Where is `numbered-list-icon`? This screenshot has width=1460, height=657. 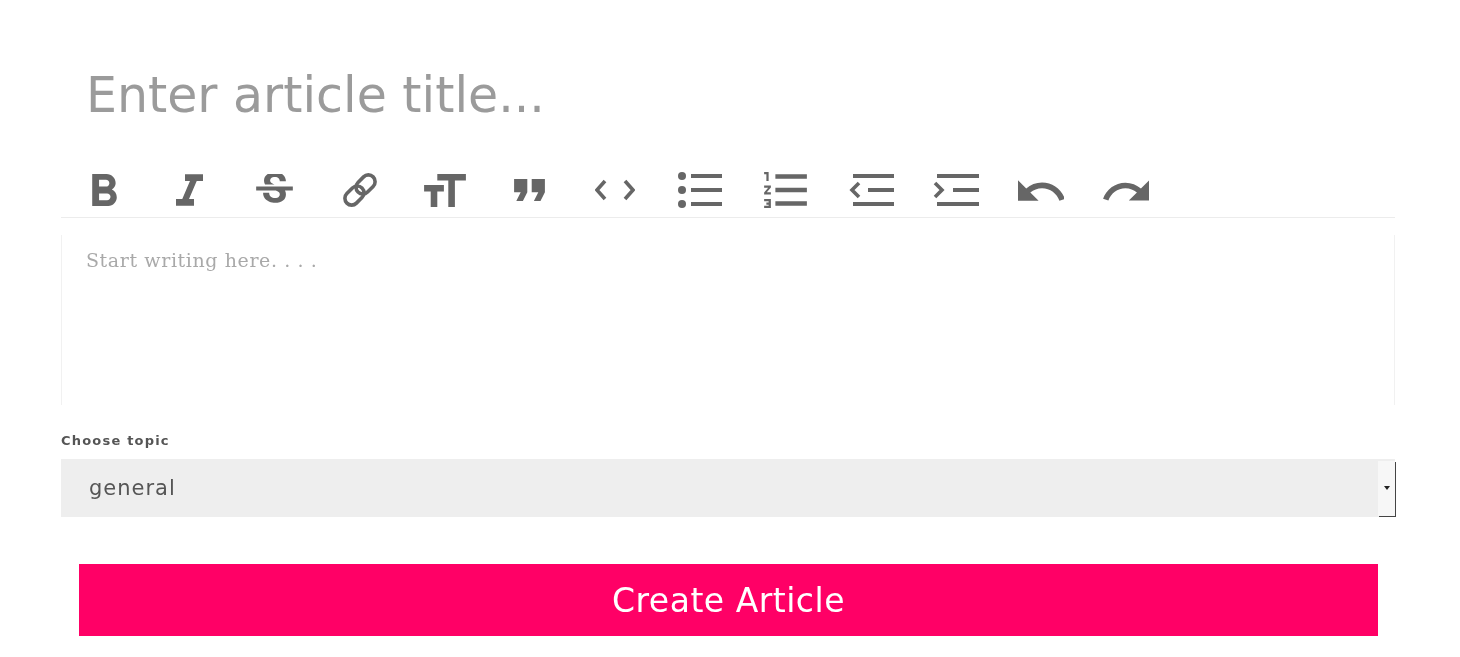
numbered-list-icon is located at coordinates (785, 190).